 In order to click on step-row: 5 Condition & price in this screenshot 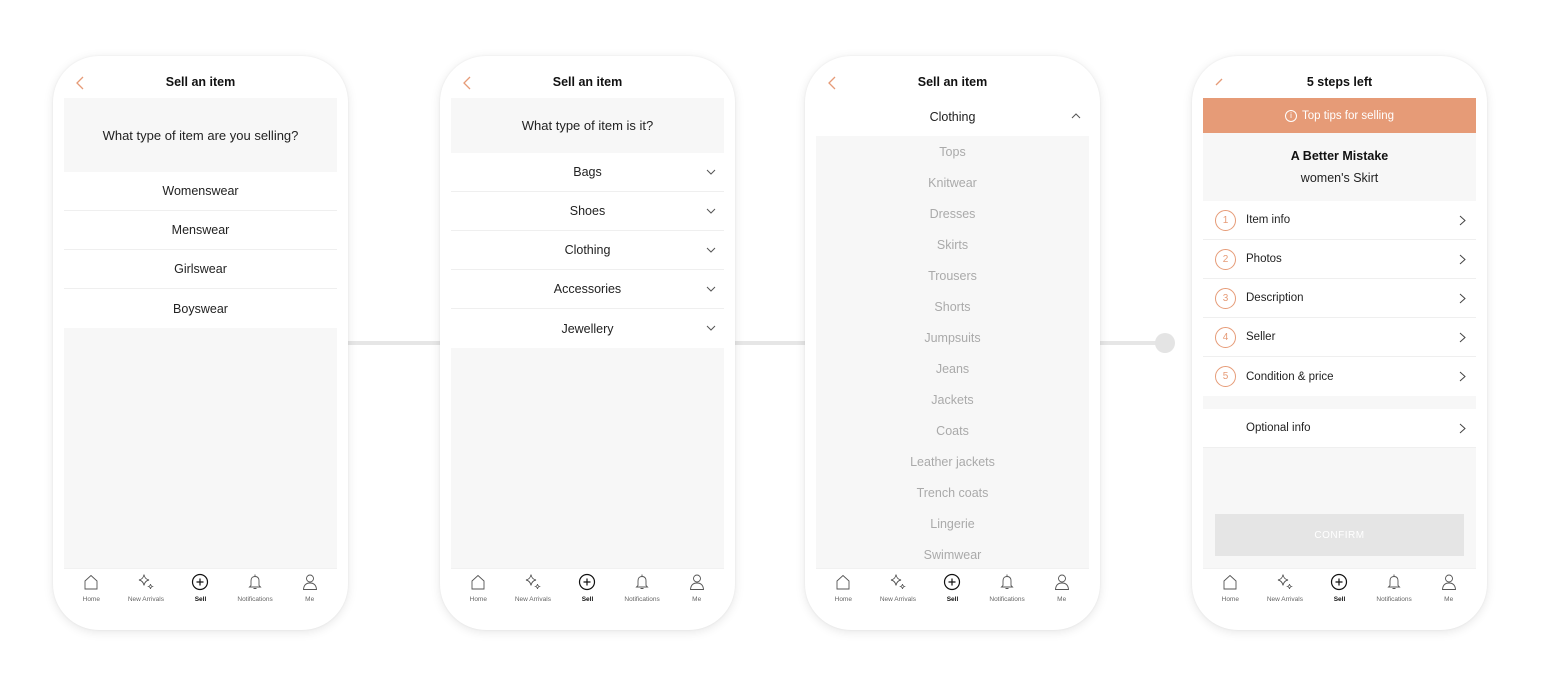, I will do `click(1339, 376)`.